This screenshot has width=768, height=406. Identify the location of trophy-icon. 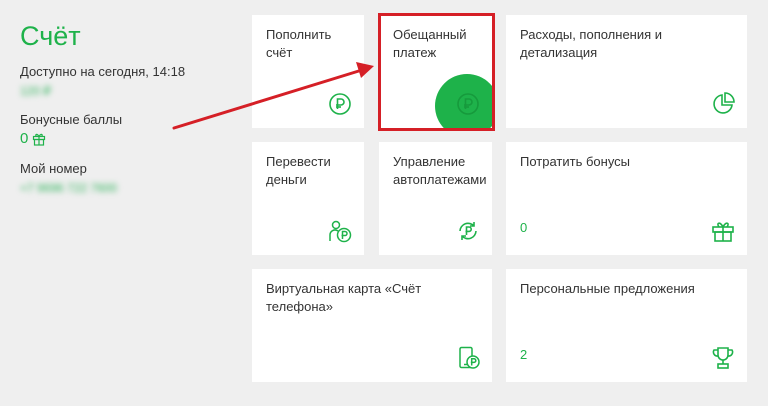
(723, 358).